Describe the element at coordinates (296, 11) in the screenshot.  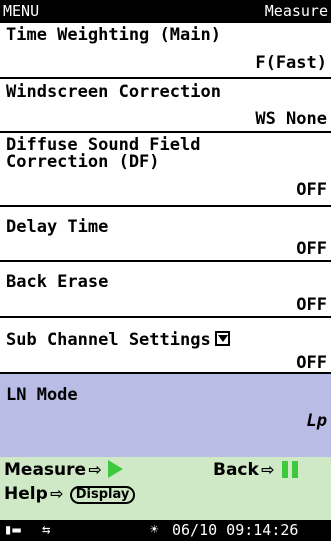
I see `measure-mode-label: Measure` at that location.